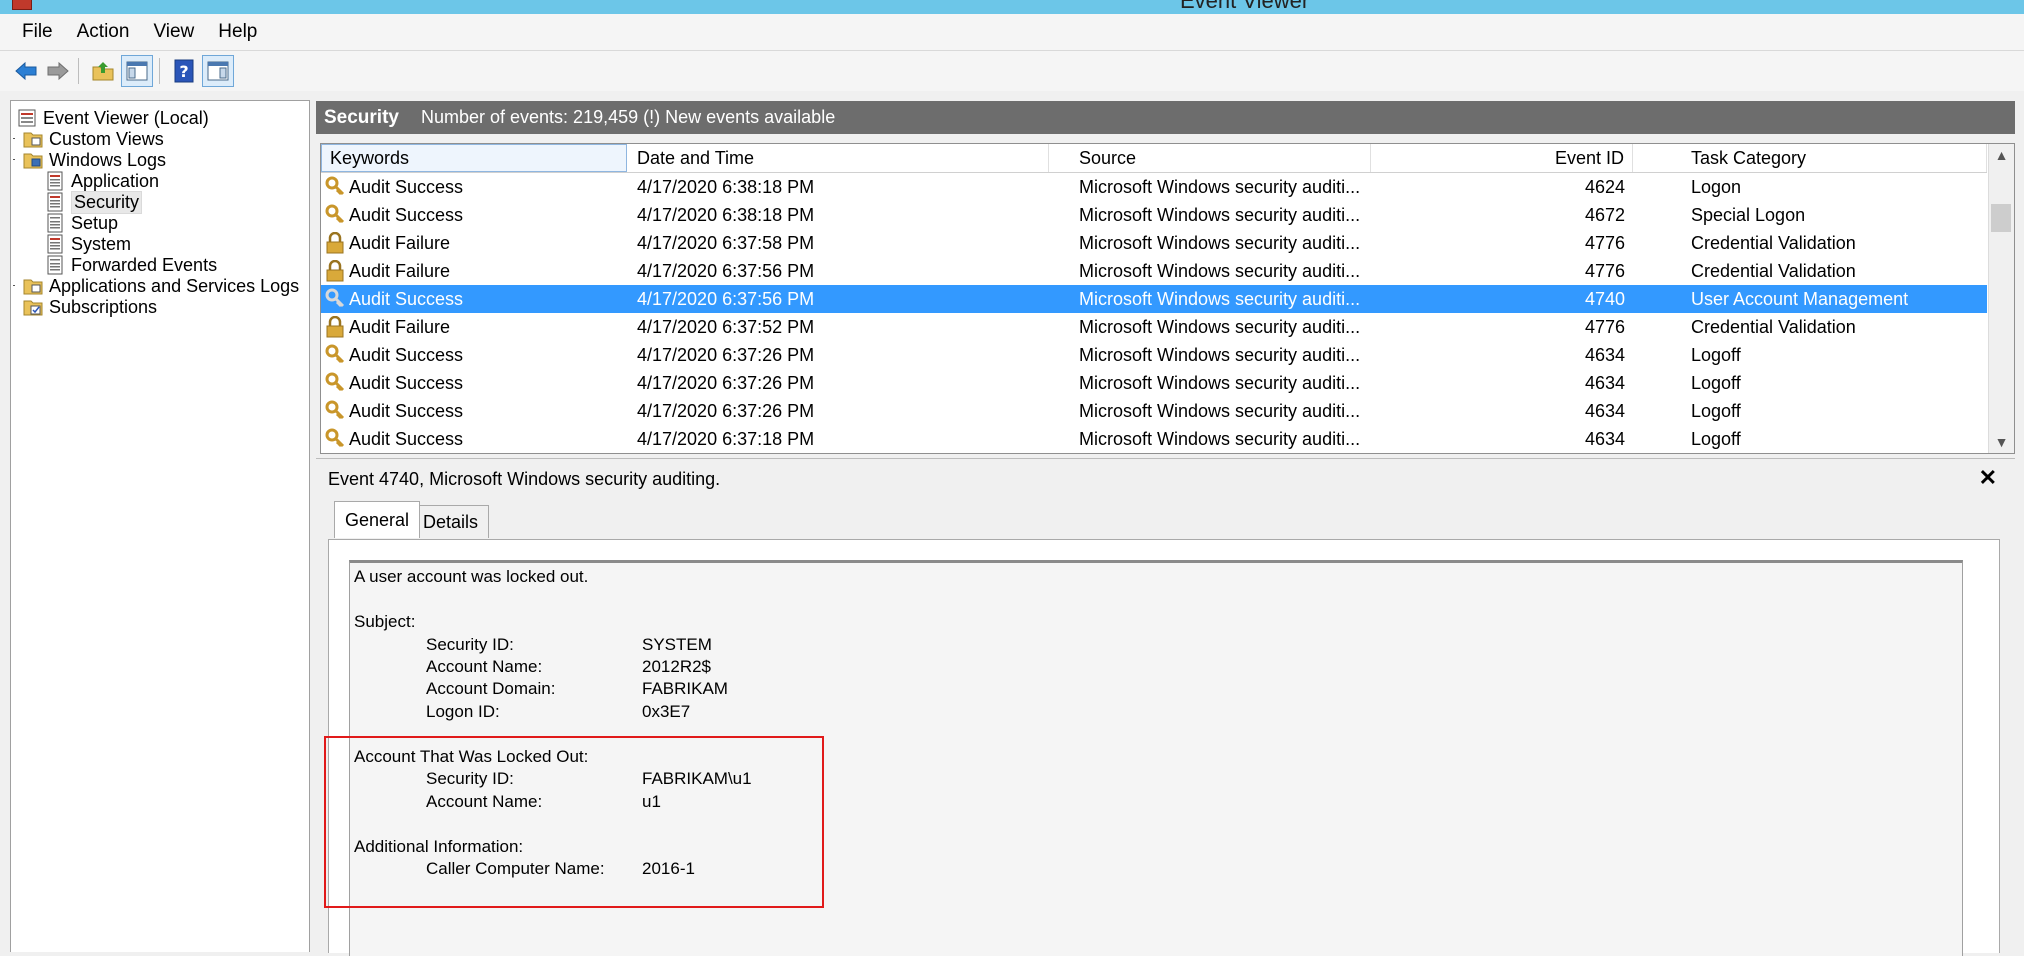 This screenshot has height=956, width=2024. What do you see at coordinates (726, 438) in the screenshot?
I see `date-time: 4/17/2020 6:37:18 PM` at bounding box center [726, 438].